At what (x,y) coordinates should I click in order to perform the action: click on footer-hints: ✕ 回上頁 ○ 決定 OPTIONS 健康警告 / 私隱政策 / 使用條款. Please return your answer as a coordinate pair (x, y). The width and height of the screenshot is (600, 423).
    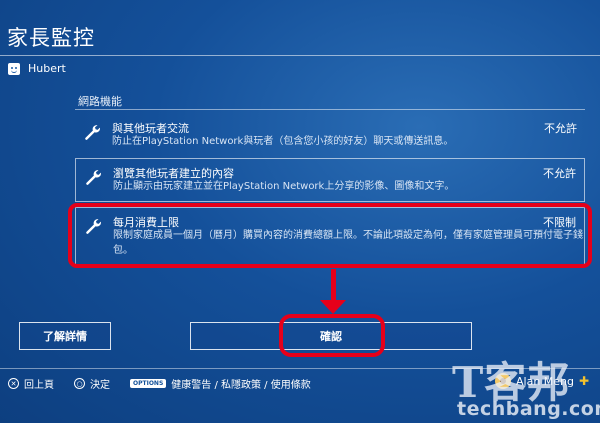
    Looking at the image, I should click on (159, 383).